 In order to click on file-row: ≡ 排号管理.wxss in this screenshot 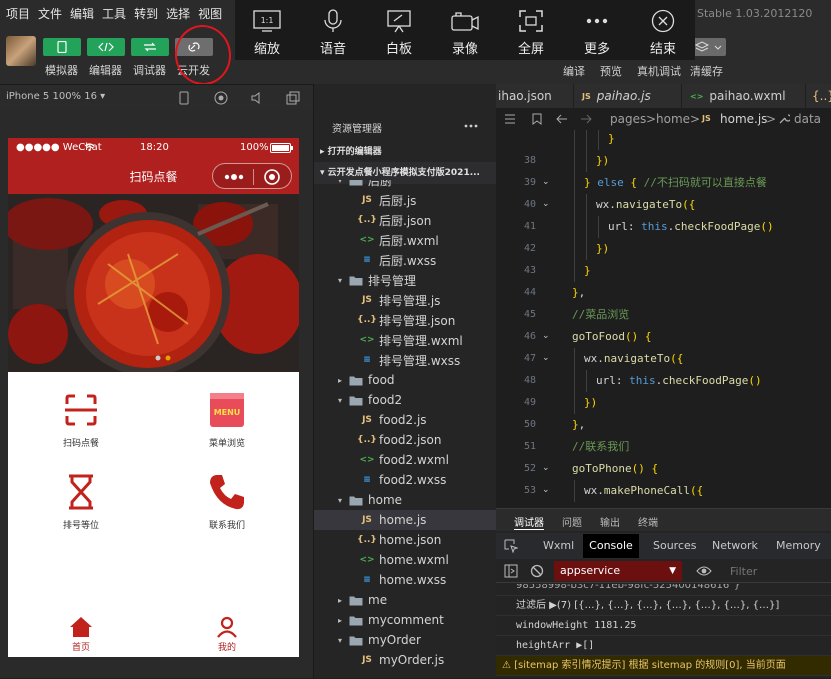, I will do `click(405, 360)`.